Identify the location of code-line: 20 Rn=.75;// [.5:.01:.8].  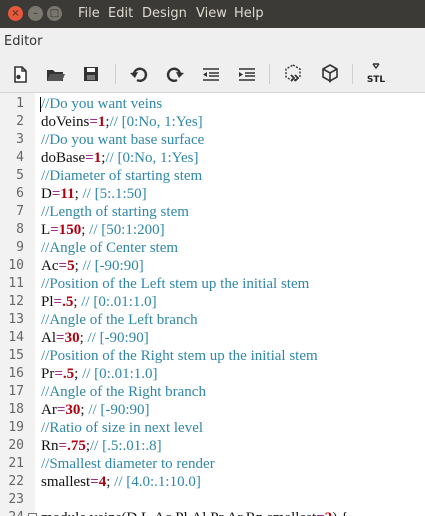
(212, 446).